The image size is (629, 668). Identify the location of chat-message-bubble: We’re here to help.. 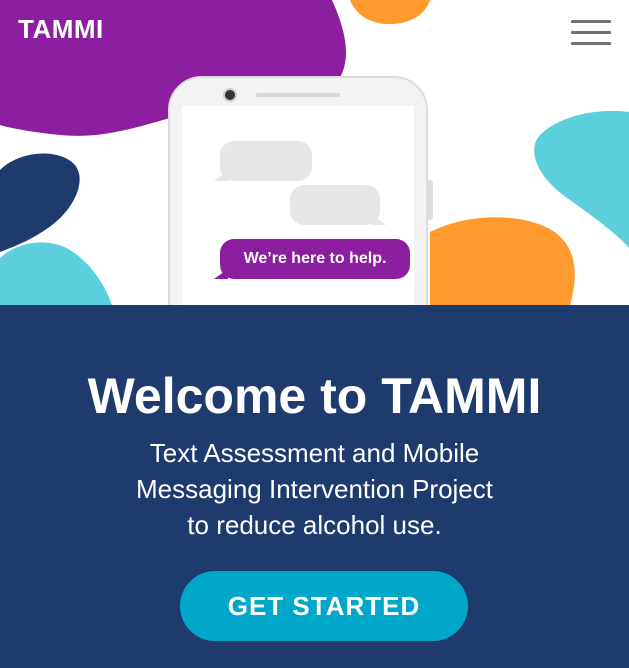
(315, 259).